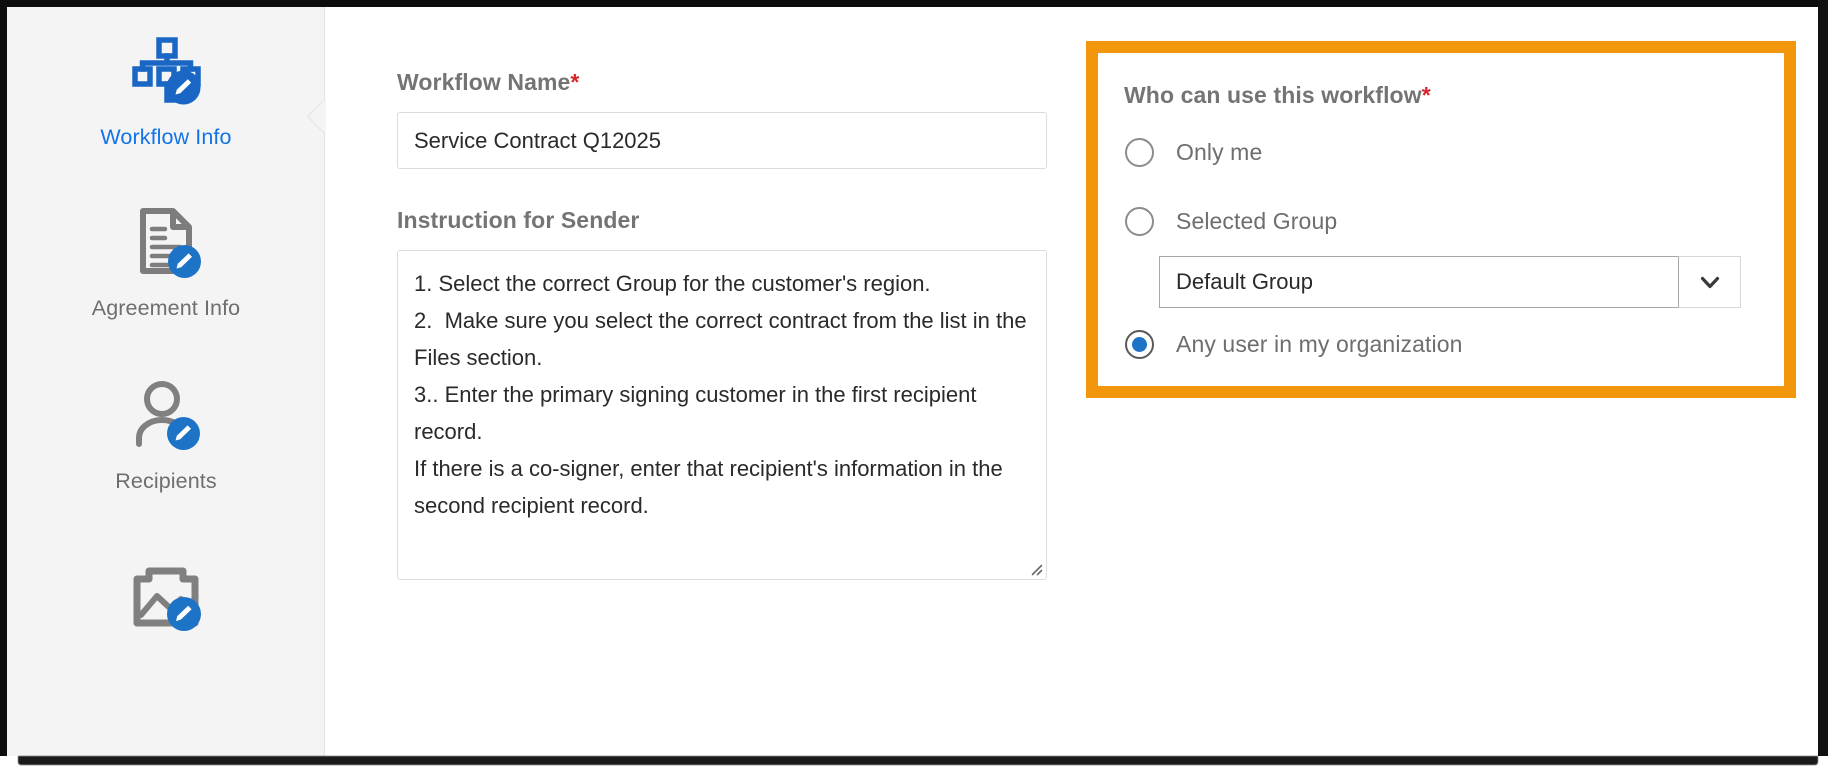 The height and width of the screenshot is (768, 1828). Describe the element at coordinates (484, 82) in the screenshot. I see `workflow-name-label-text: Workflow Name` at that location.